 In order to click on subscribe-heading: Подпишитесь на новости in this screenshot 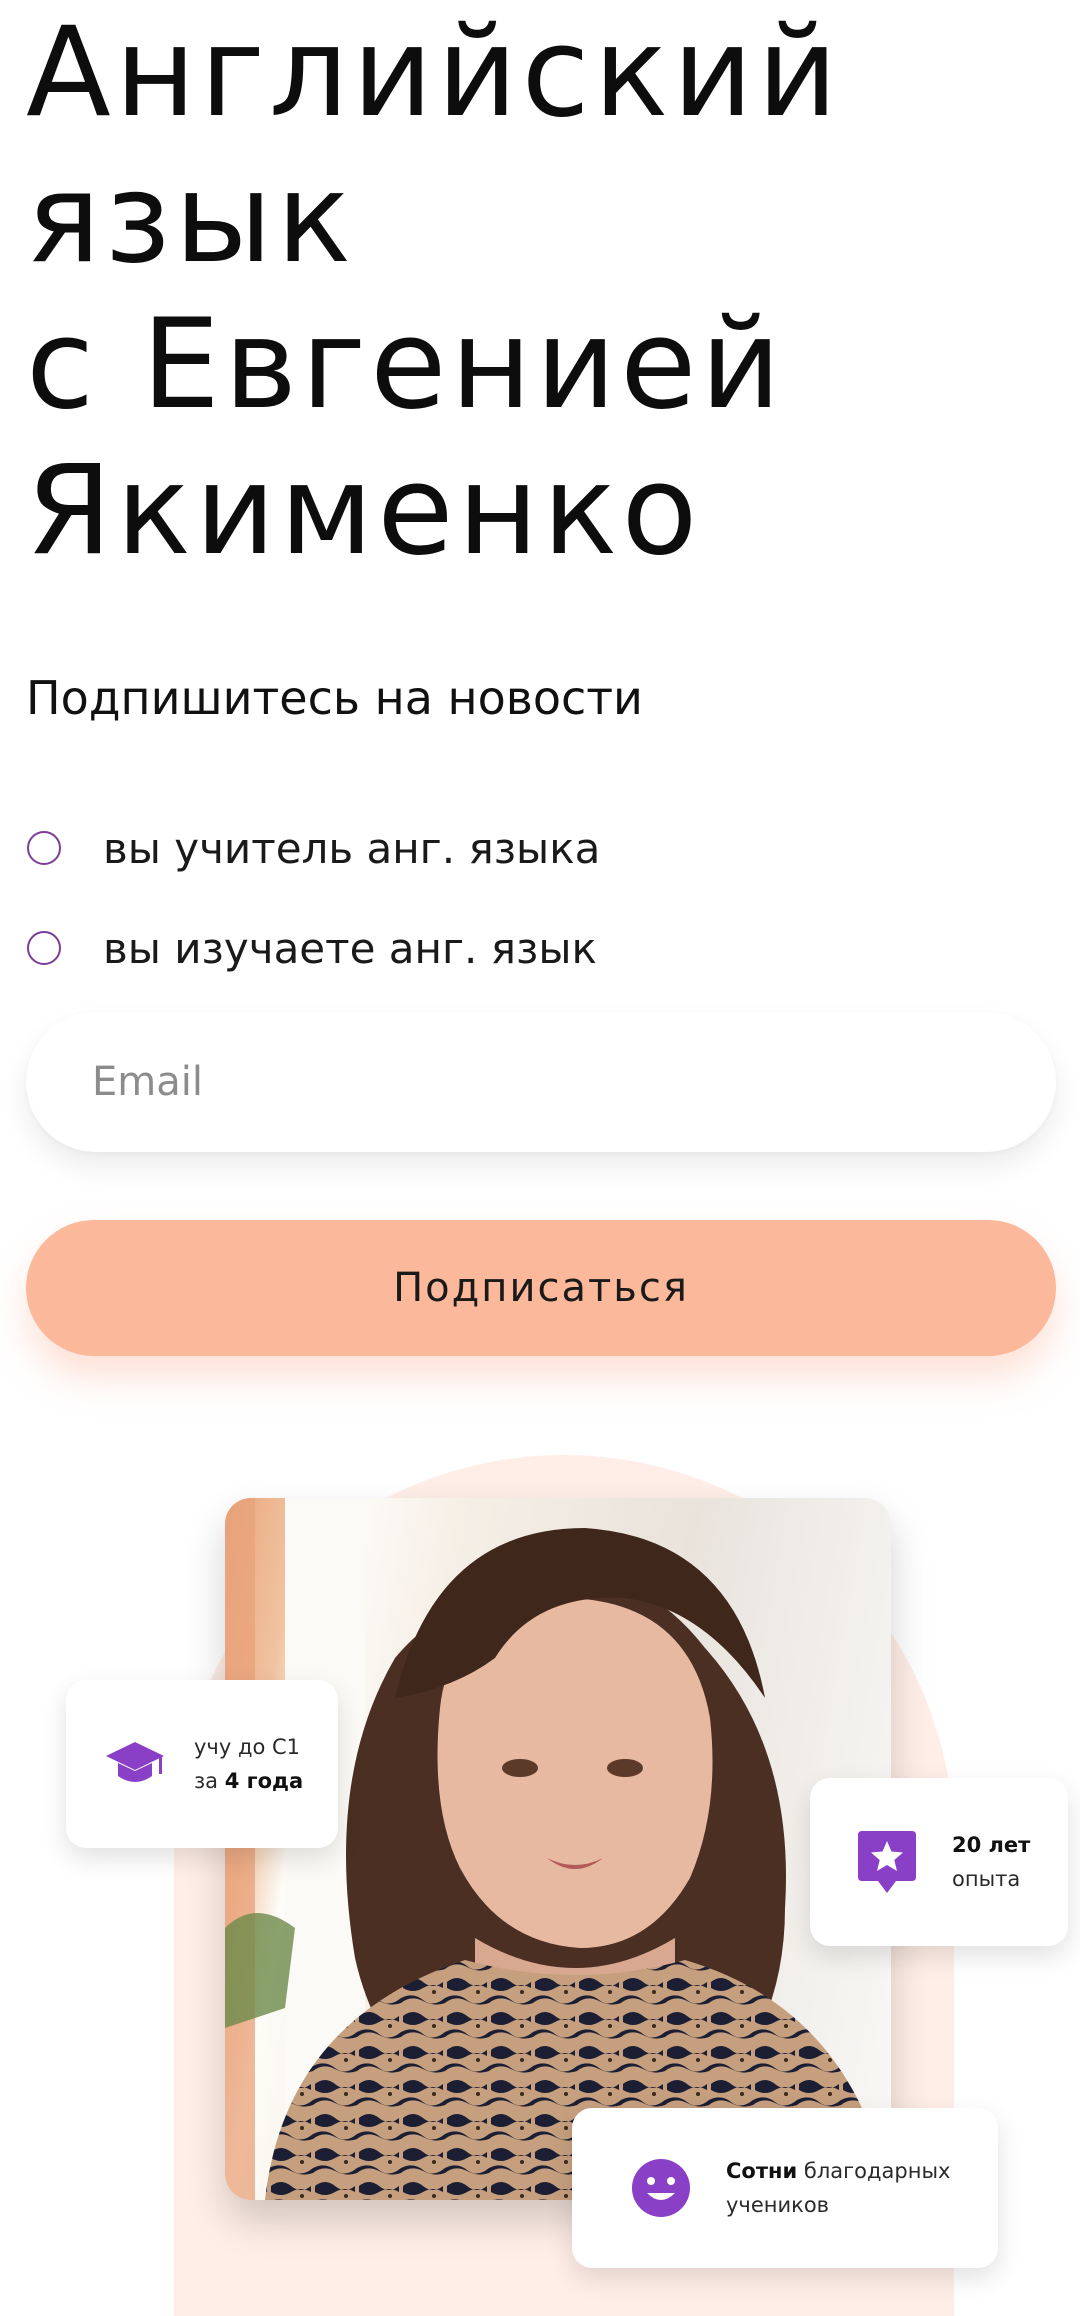, I will do `click(334, 698)`.